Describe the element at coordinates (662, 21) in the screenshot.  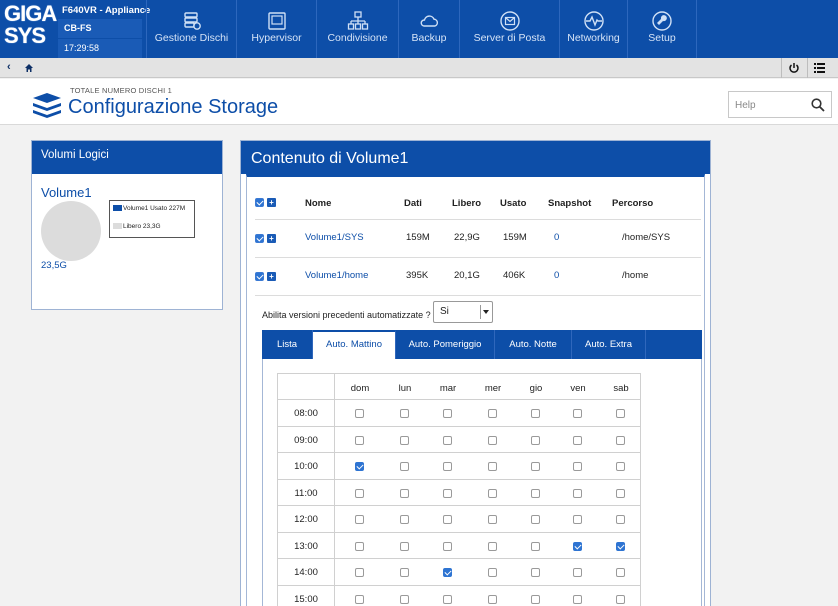
I see `wrench-icon` at that location.